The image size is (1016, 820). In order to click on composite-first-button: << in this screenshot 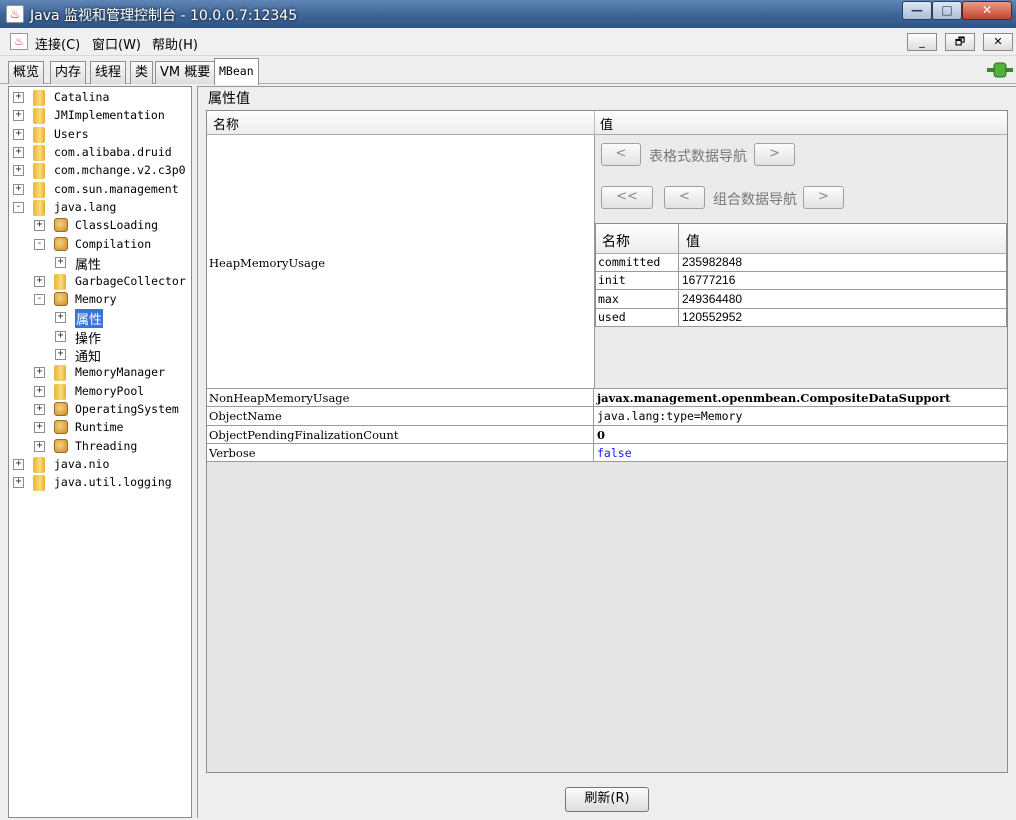, I will do `click(627, 197)`.